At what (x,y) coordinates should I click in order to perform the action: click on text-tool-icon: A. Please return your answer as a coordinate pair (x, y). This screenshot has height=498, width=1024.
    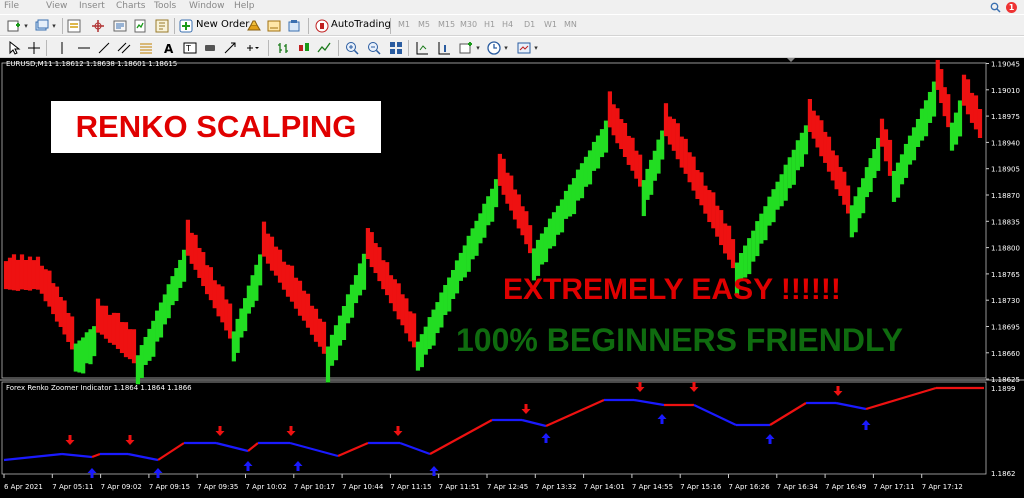
    Looking at the image, I should click on (168, 48).